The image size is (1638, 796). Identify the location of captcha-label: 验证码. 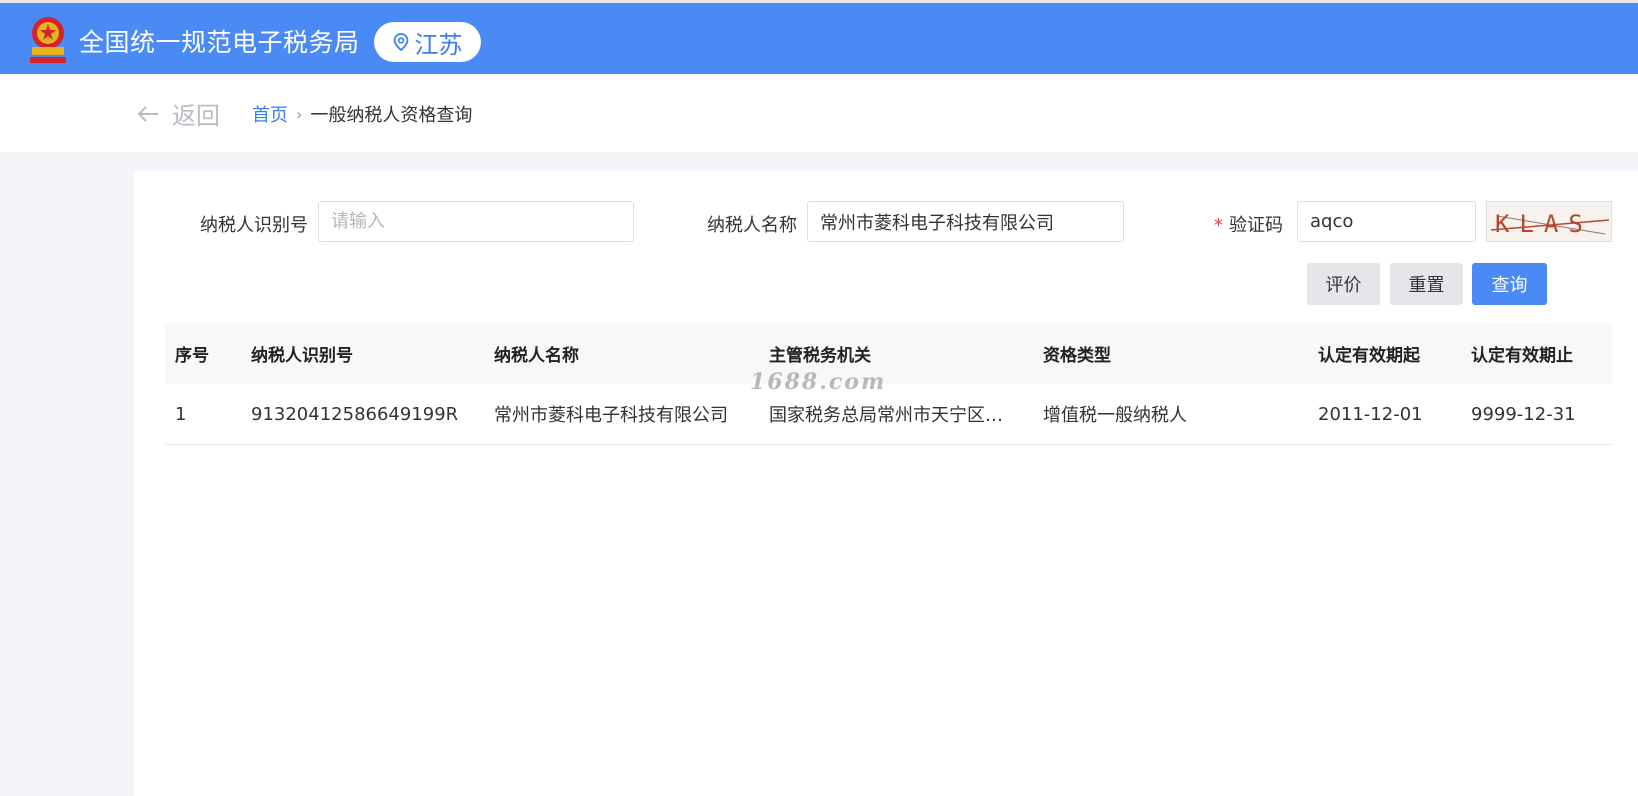
(1256, 225).